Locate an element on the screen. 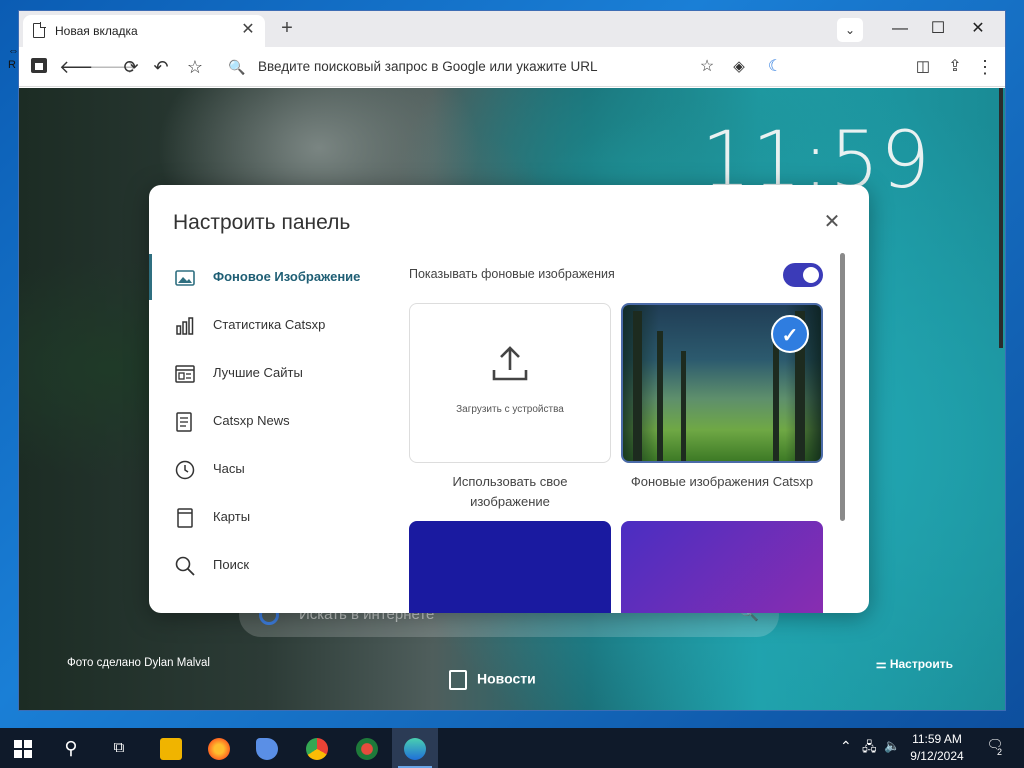 This screenshot has width=1024, height=768. back-arrow-icon: 🡐 is located at coordinates (83, 67).